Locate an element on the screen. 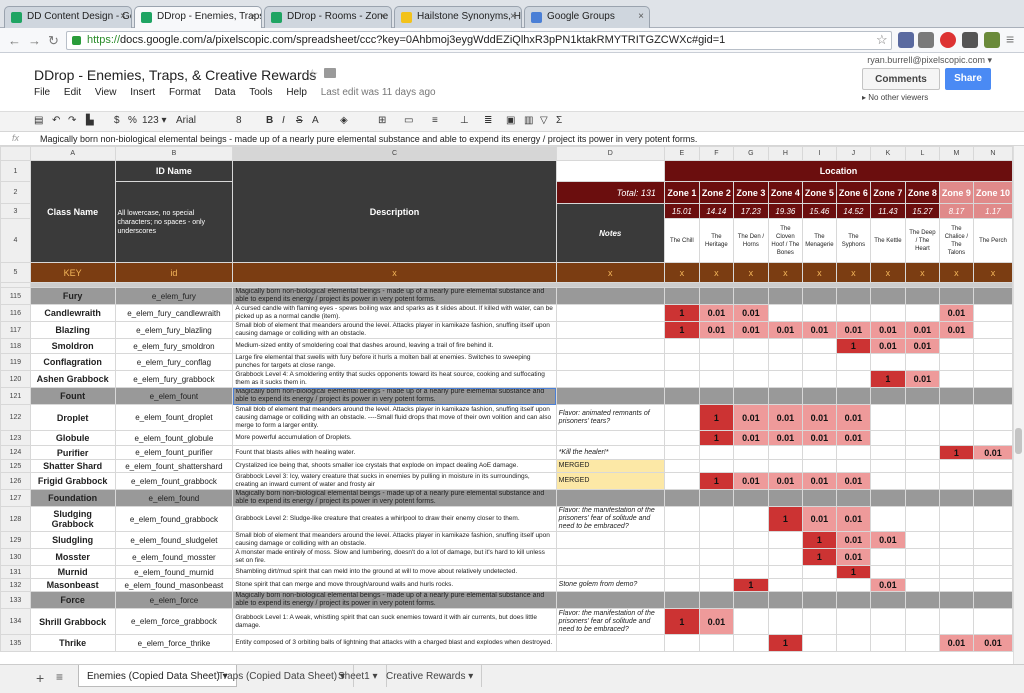 The image size is (1024, 693). column-header: B is located at coordinates (174, 153).